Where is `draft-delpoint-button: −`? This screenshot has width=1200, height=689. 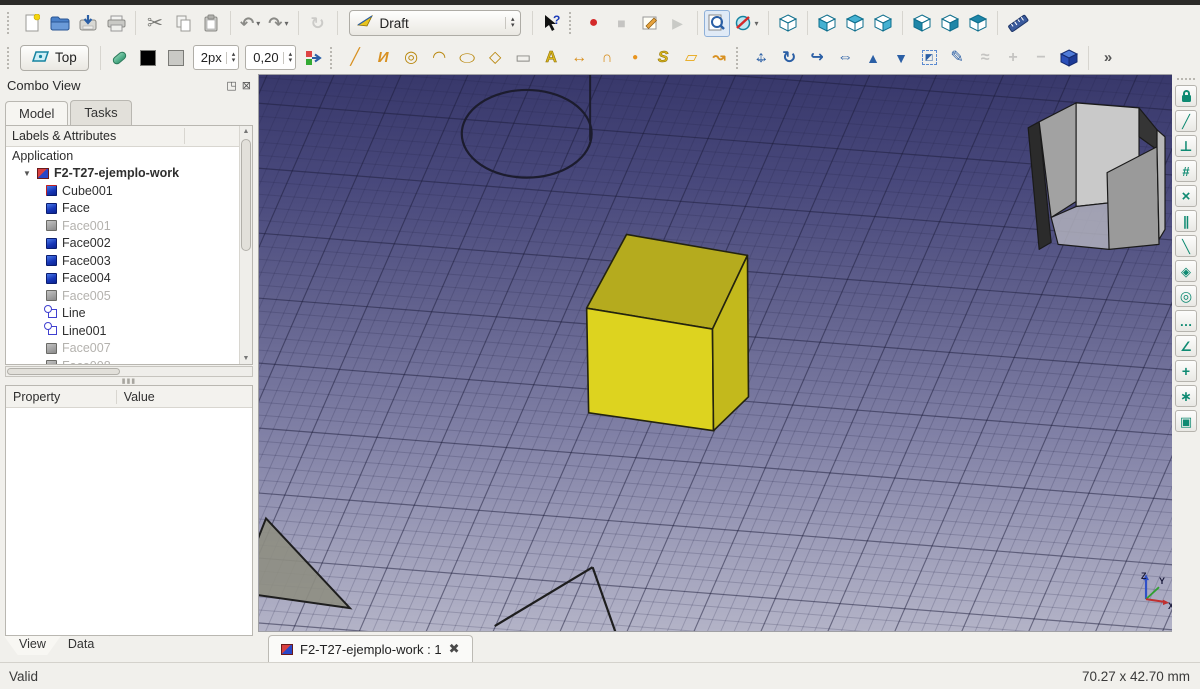
draft-delpoint-button: − is located at coordinates (1041, 57).